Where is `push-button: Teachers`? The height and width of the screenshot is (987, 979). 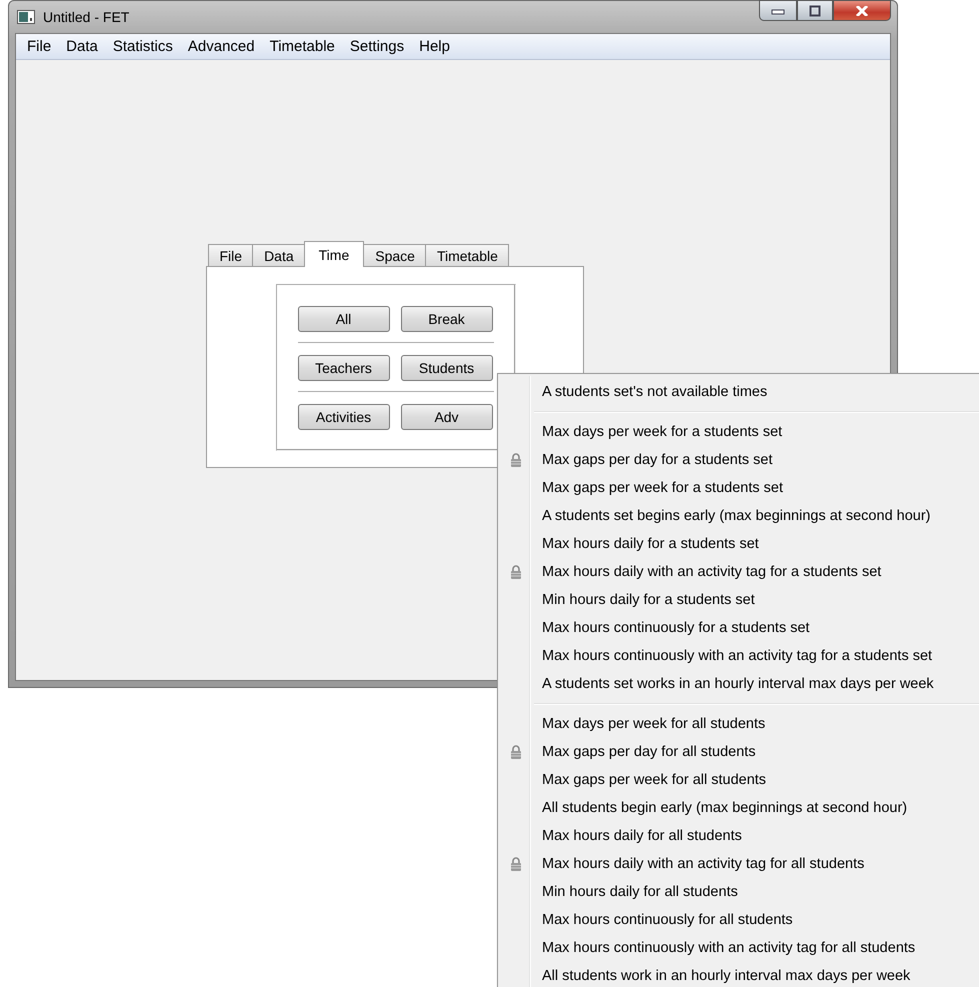 push-button: Teachers is located at coordinates (344, 368).